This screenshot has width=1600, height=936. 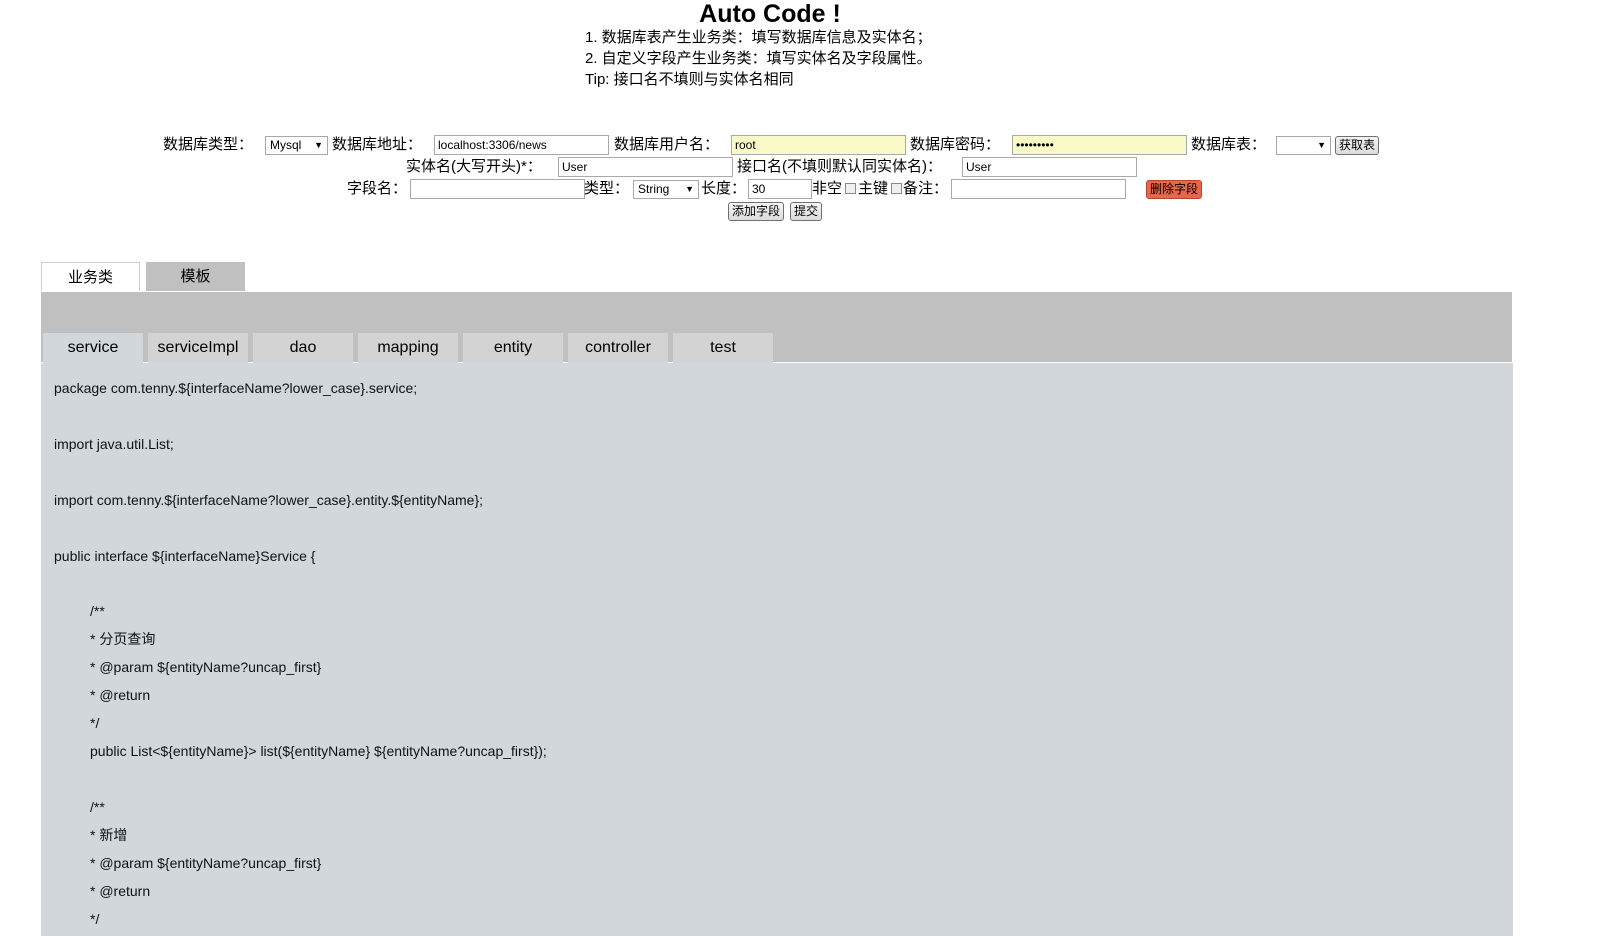 What do you see at coordinates (618, 348) in the screenshot?
I see `tab-controller: controller` at bounding box center [618, 348].